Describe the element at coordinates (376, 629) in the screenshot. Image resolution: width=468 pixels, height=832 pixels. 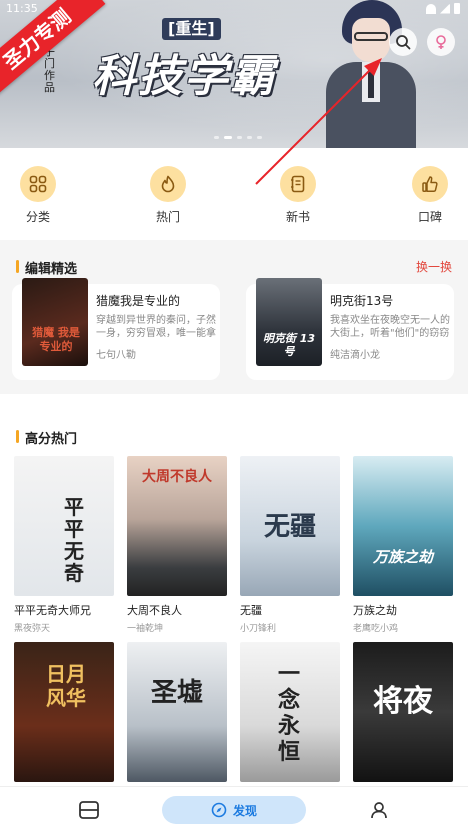
I see `book-author: 老鹰吃小鸡` at that location.